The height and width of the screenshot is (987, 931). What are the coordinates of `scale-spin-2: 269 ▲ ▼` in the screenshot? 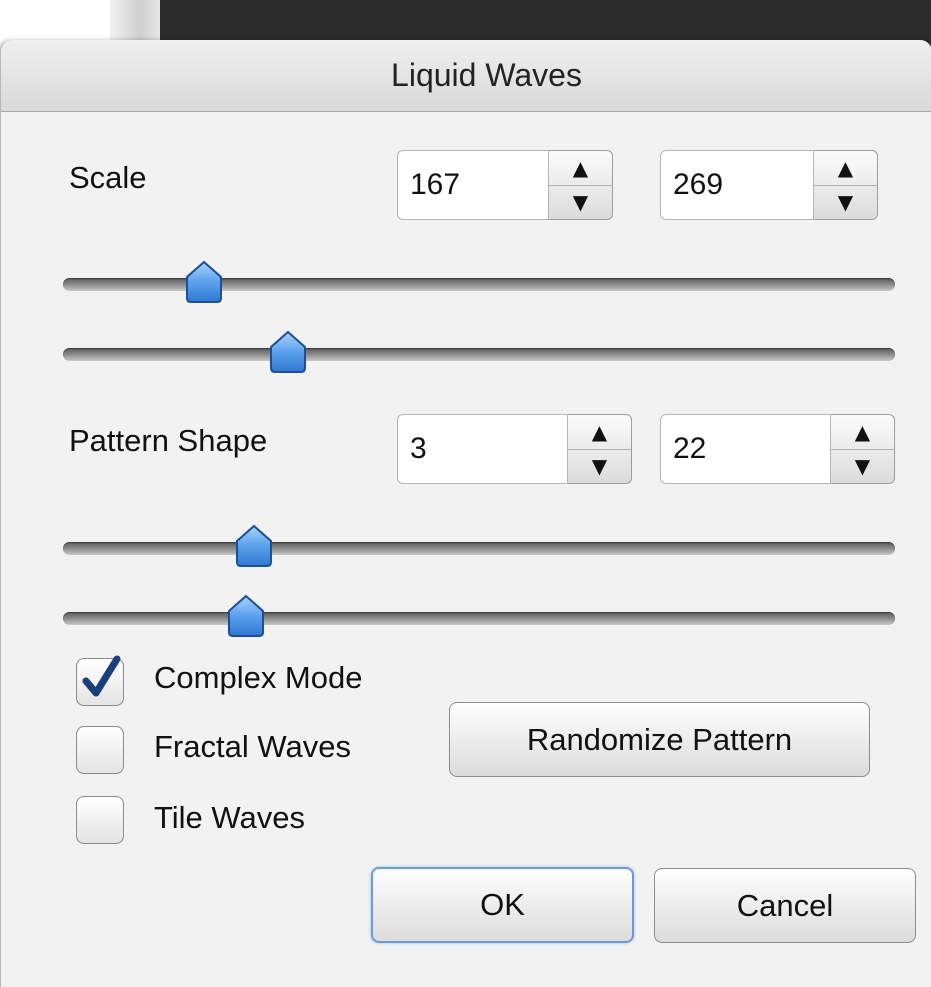 It's located at (769, 186).